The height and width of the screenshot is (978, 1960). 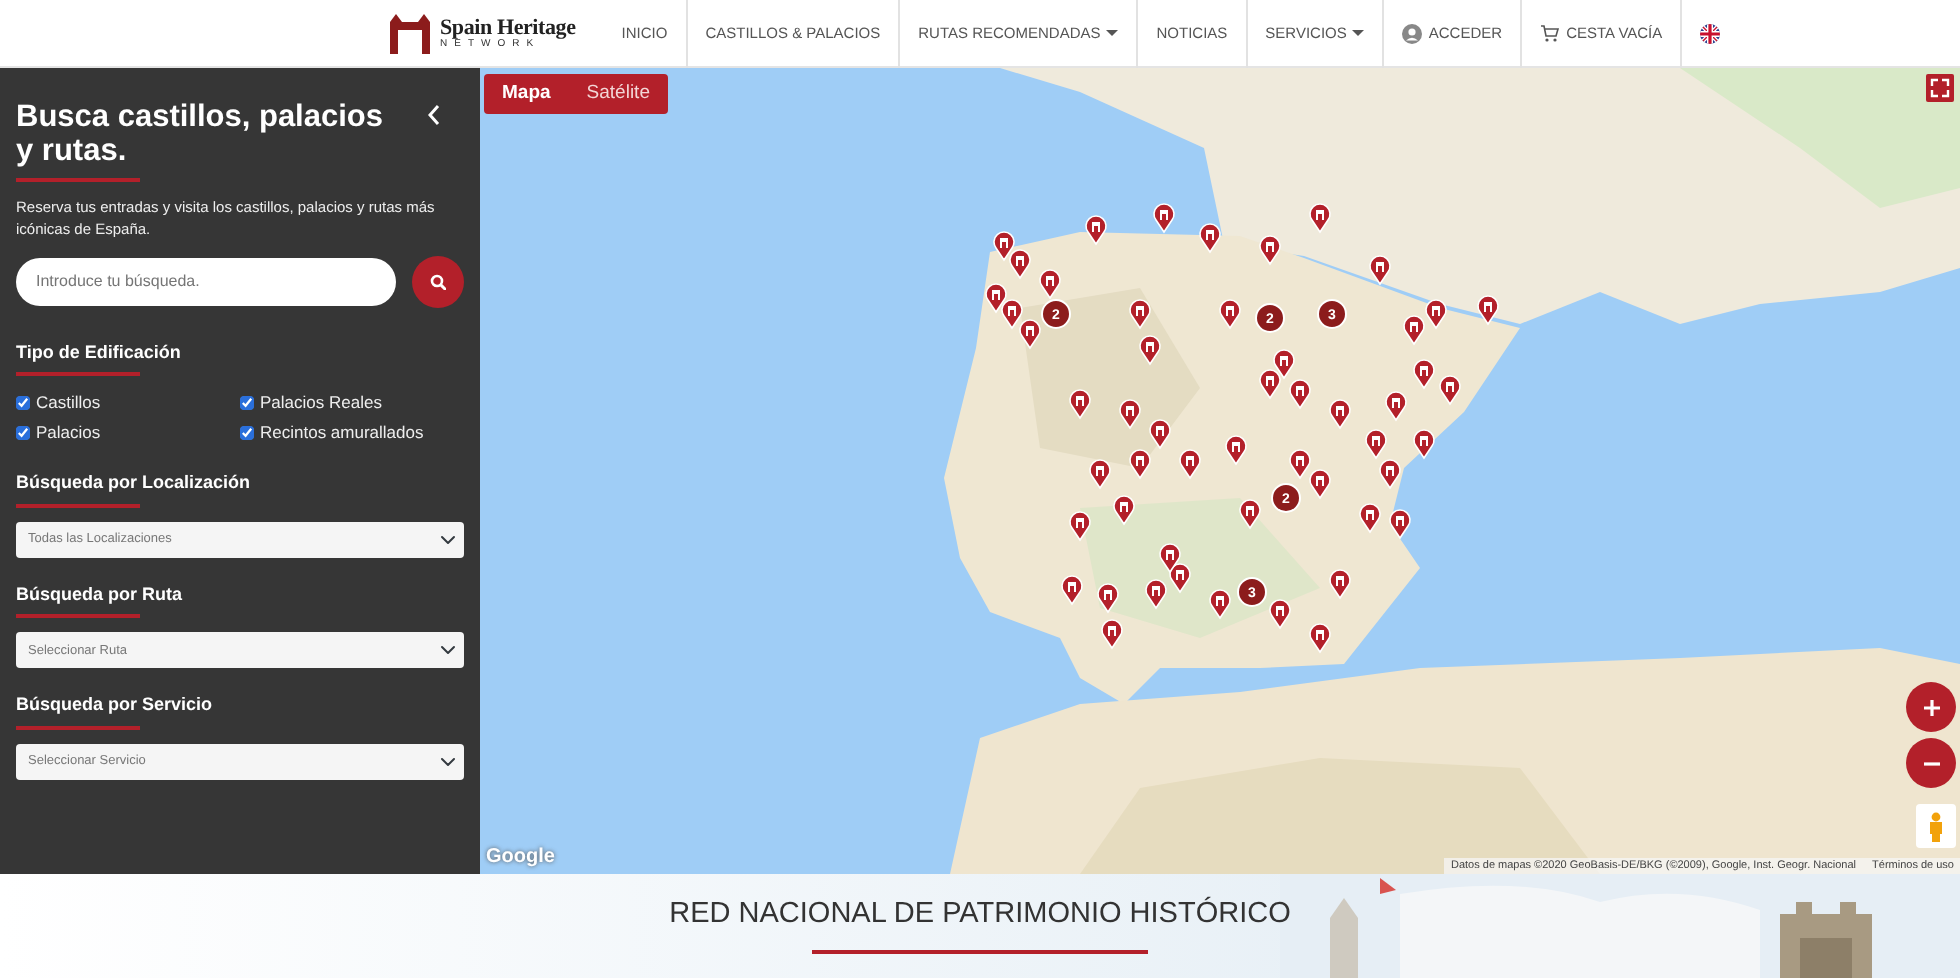 I want to click on checkbox-label: Castillos, so click(x=68, y=403).